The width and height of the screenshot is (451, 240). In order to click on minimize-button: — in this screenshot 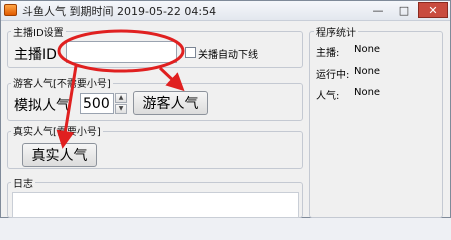, I will do `click(378, 10)`.